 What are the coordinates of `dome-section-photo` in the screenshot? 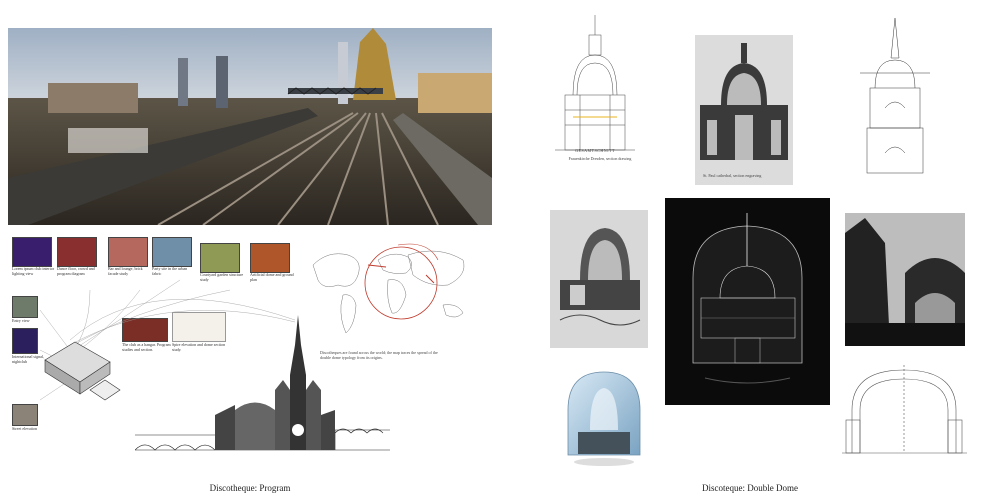 It's located at (599, 279).